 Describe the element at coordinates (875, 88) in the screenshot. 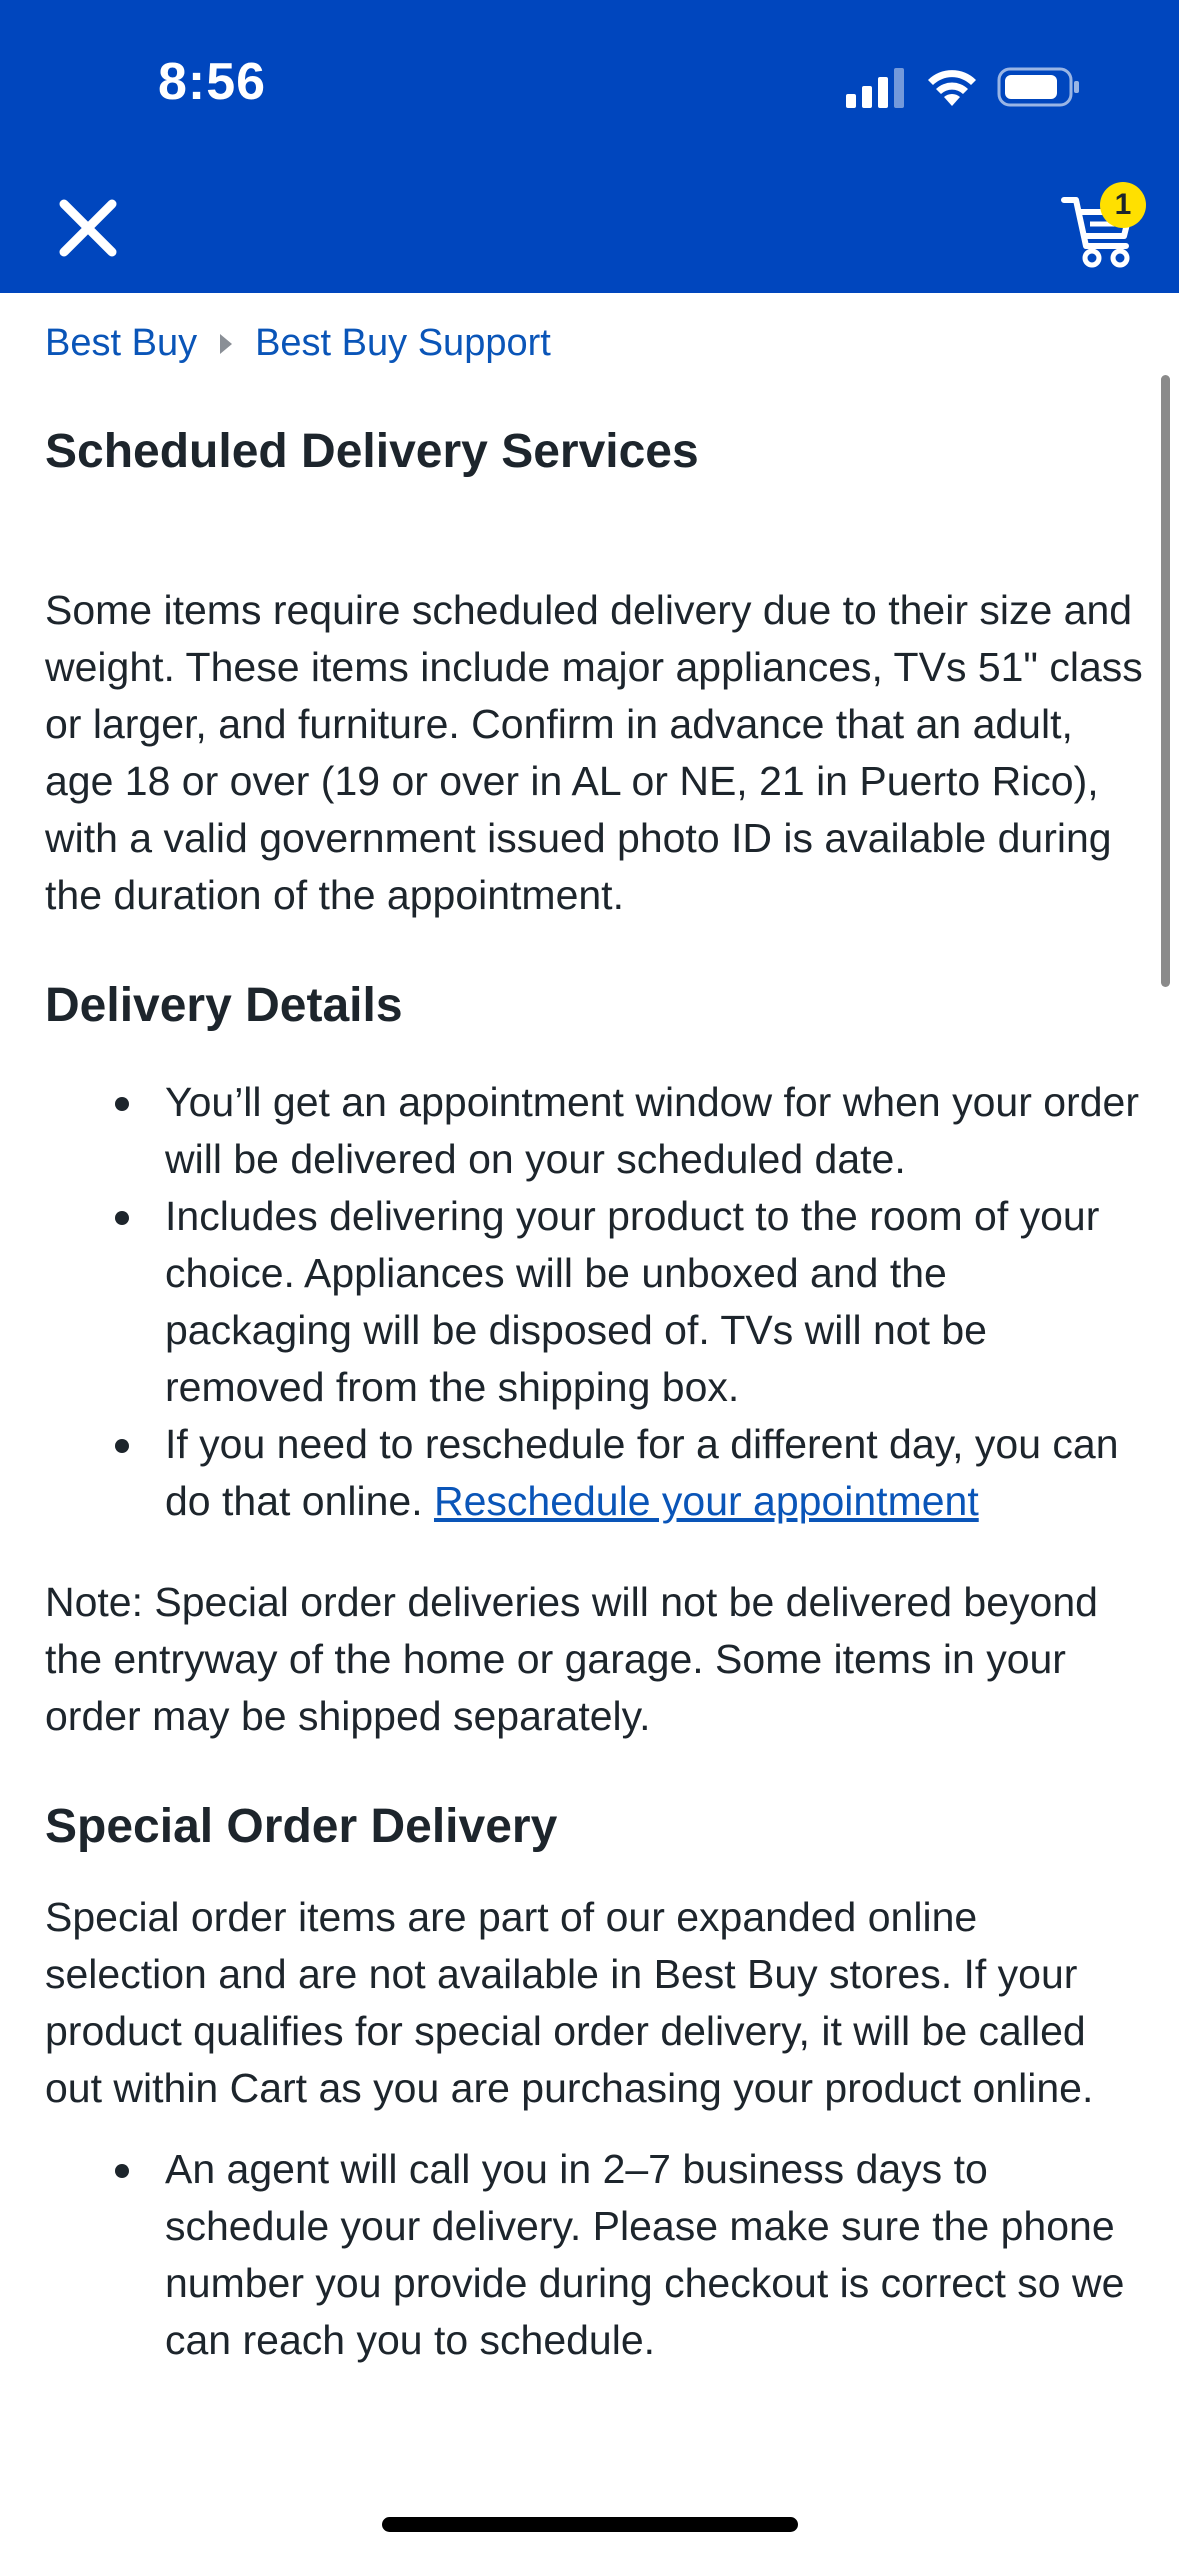

I see `cellular-signal-icon` at that location.